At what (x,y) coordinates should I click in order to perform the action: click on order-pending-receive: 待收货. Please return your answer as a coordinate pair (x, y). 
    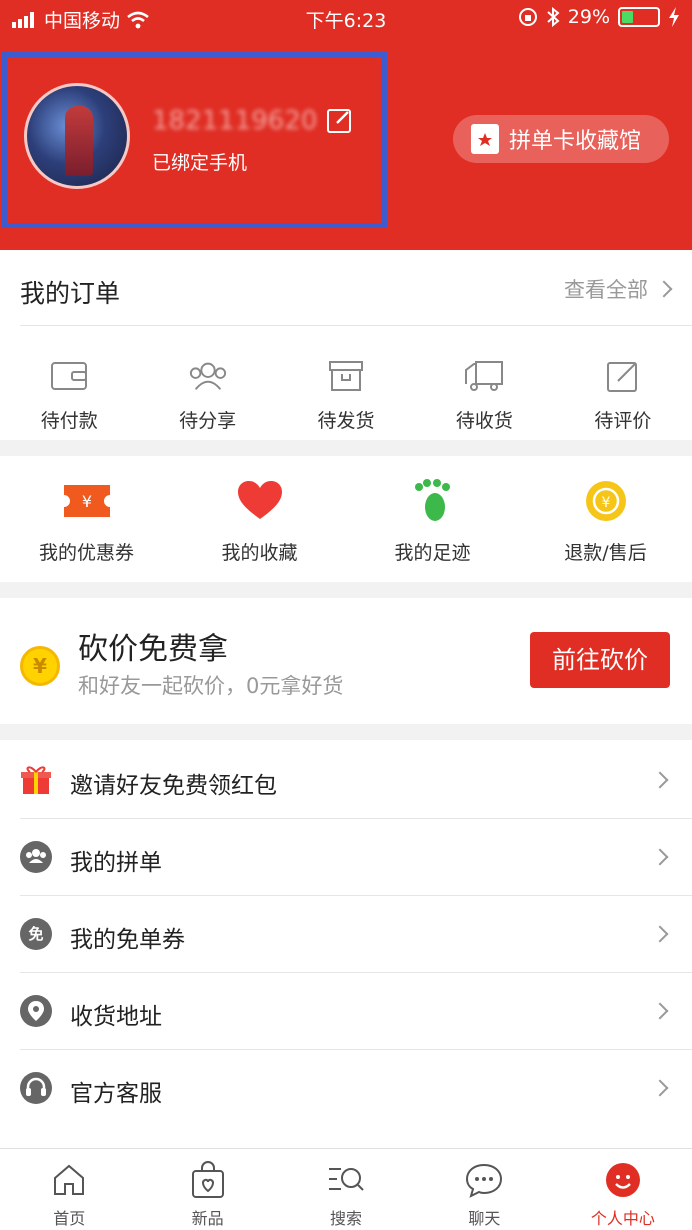
    Looking at the image, I should click on (484, 390).